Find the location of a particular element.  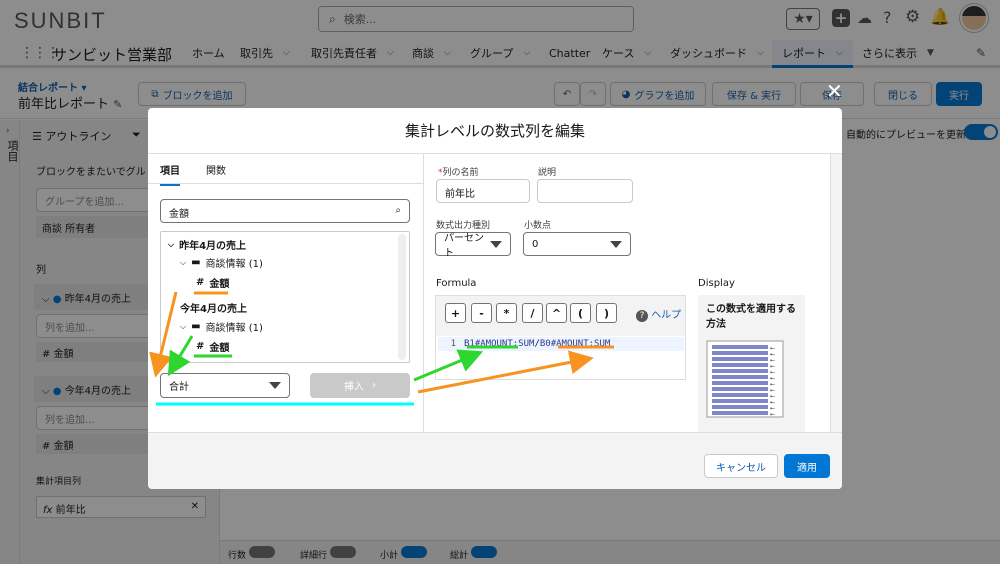

green-arrow-to-formula is located at coordinates (448, 365).